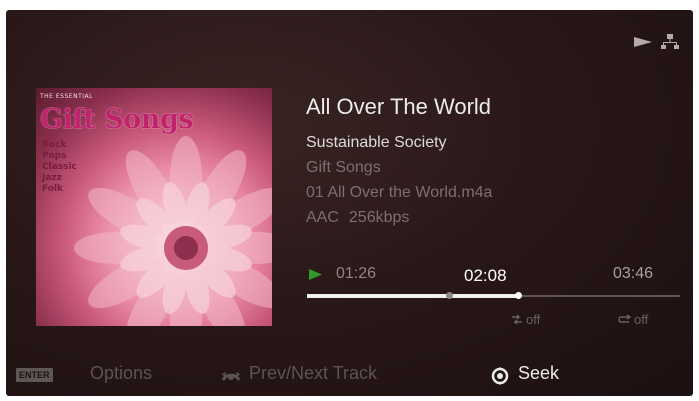 Image resolution: width=699 pixels, height=401 pixels. I want to click on album-art-genre: Jazz, so click(52, 178).